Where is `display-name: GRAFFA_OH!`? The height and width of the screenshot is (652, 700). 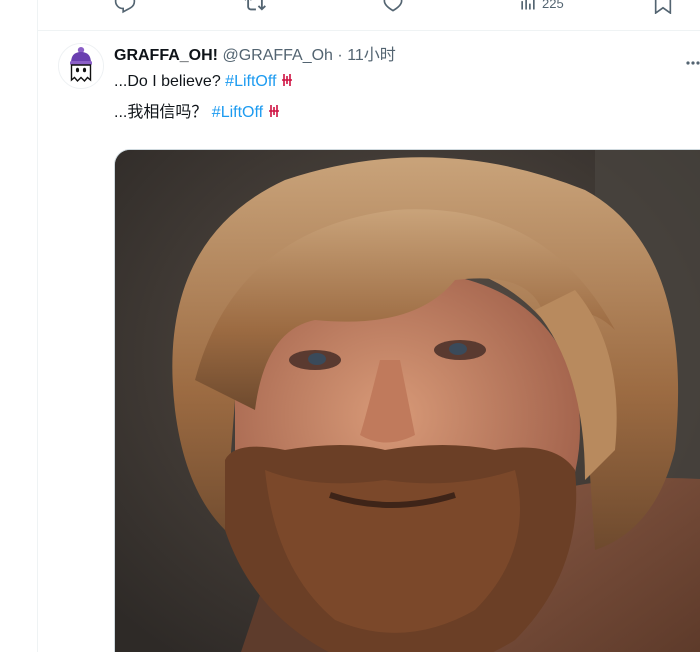 display-name: GRAFFA_OH! is located at coordinates (166, 55).